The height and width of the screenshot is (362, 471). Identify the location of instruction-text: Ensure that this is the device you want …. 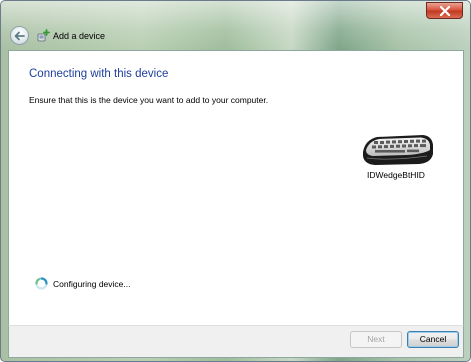
(149, 100).